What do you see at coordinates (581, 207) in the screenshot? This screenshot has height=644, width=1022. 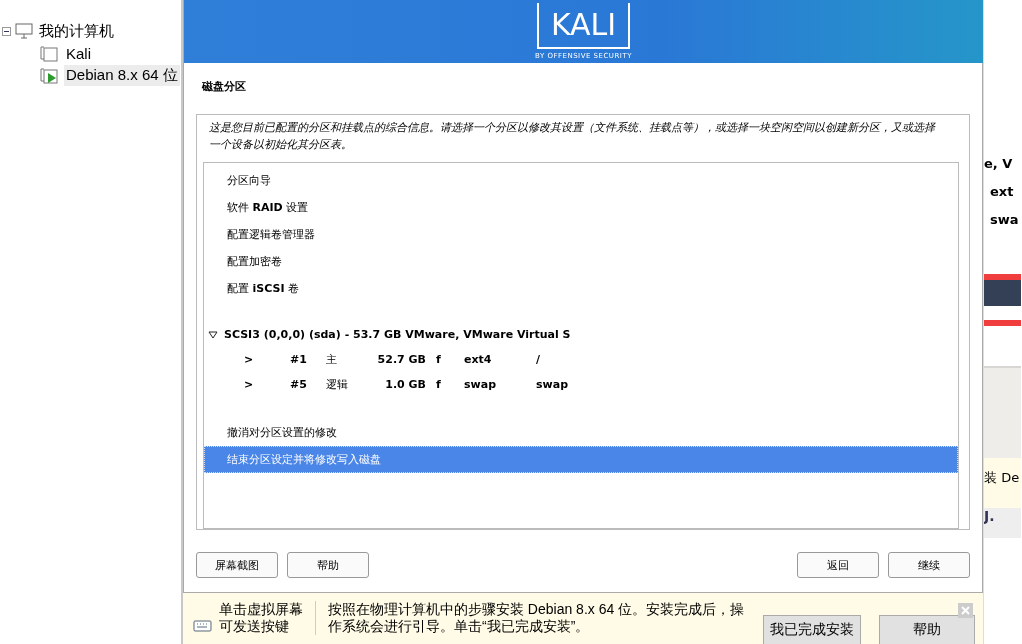 I see `menu-item: 软件 RAID 设置` at bounding box center [581, 207].